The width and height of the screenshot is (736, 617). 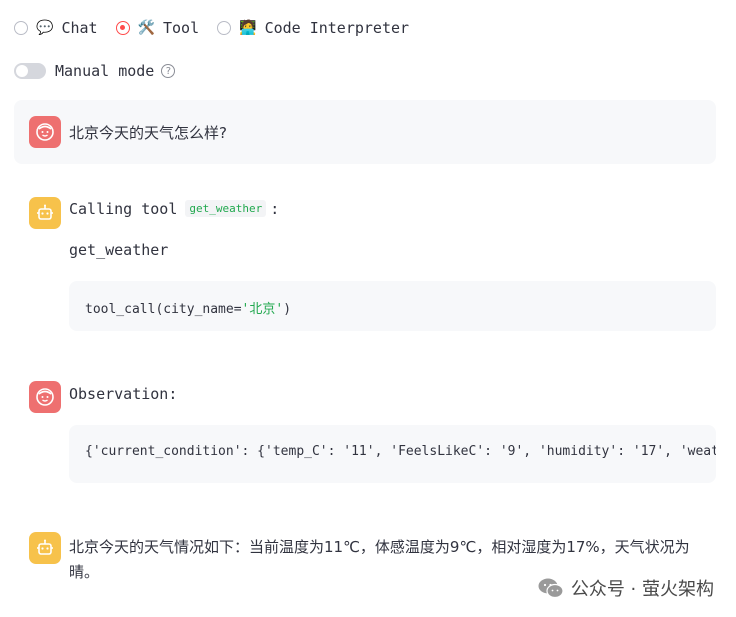 I want to click on radio-code-interpreter, so click(x=224, y=28).